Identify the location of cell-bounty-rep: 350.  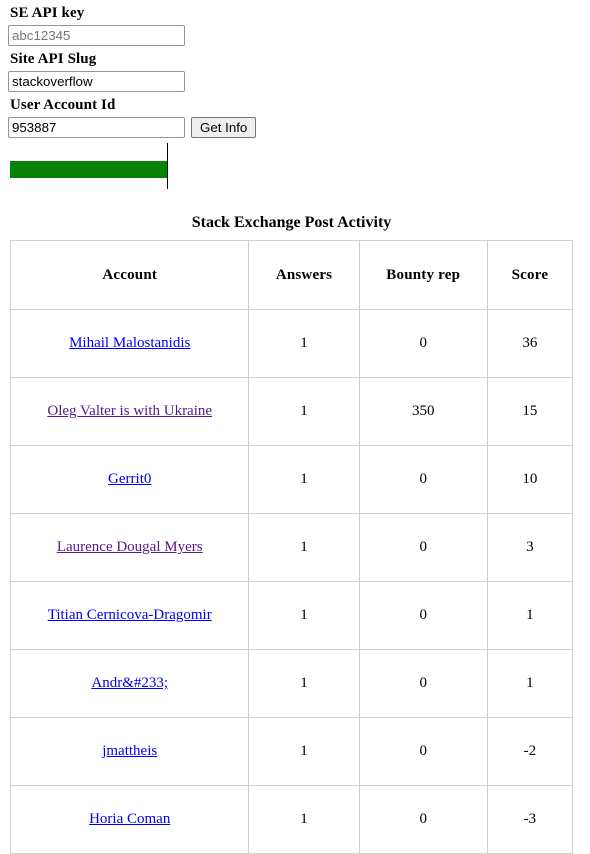
(423, 411).